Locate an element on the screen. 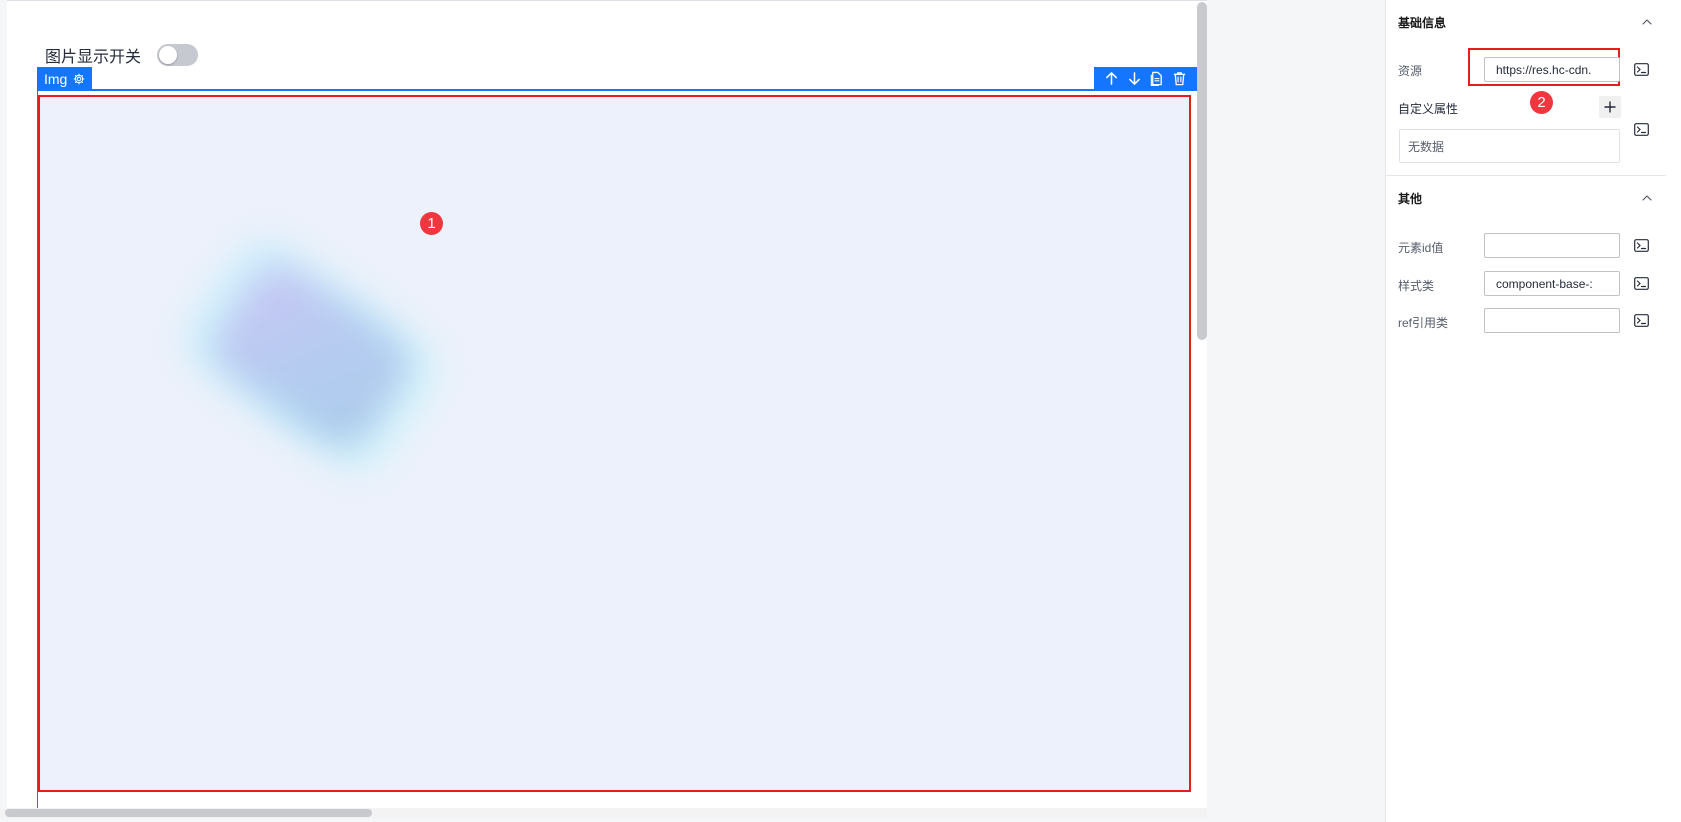 The width and height of the screenshot is (1681, 822). plus-icon is located at coordinates (1610, 107).